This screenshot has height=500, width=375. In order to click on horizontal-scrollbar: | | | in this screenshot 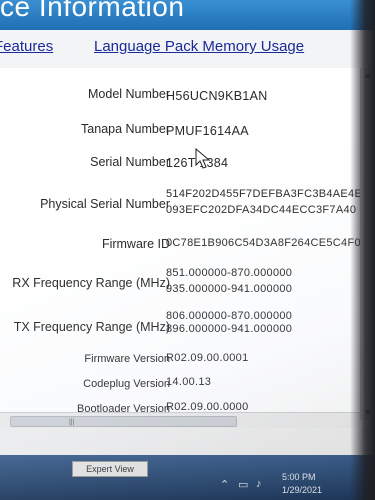, I will do `click(180, 420)`.